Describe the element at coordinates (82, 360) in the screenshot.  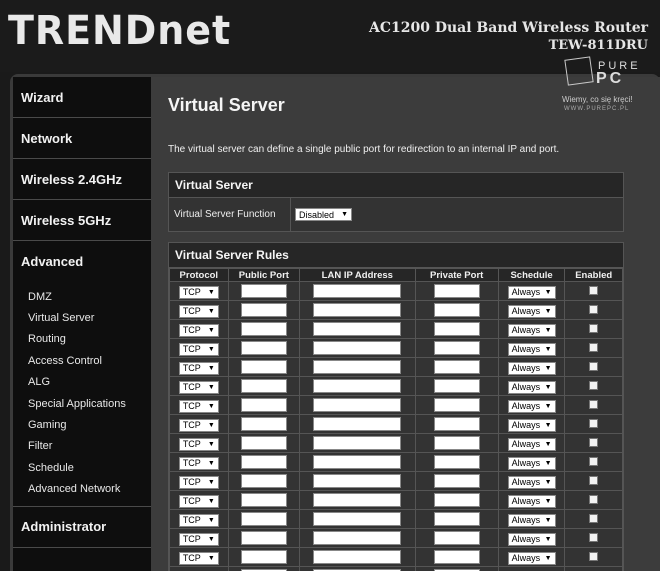
I see `submenu-item-access-control: Access Control` at that location.